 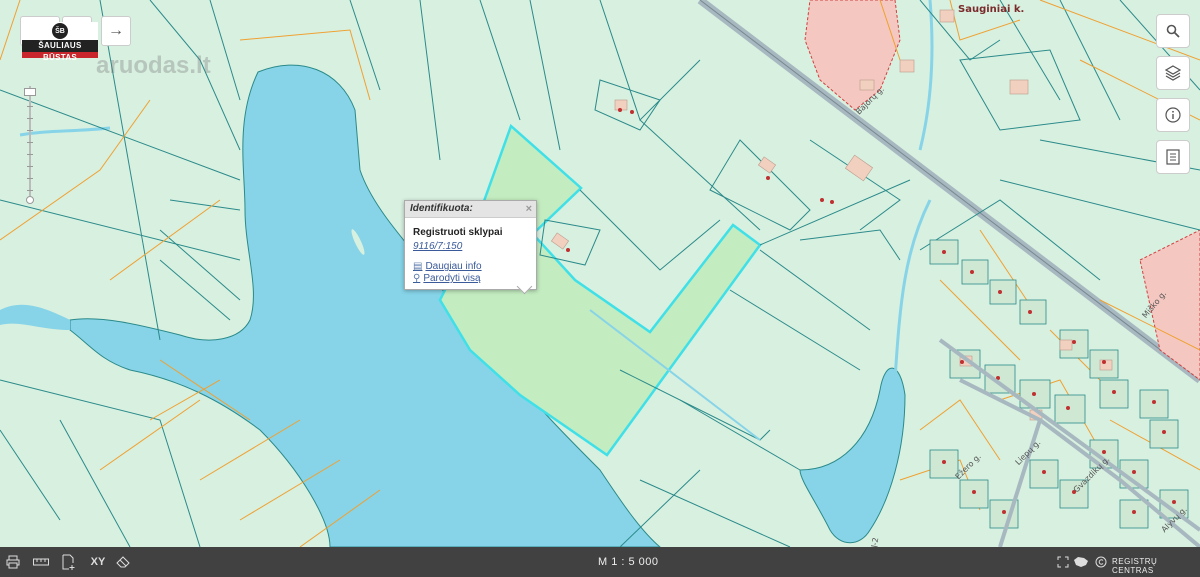 I want to click on add-document-icon, so click(x=68, y=562).